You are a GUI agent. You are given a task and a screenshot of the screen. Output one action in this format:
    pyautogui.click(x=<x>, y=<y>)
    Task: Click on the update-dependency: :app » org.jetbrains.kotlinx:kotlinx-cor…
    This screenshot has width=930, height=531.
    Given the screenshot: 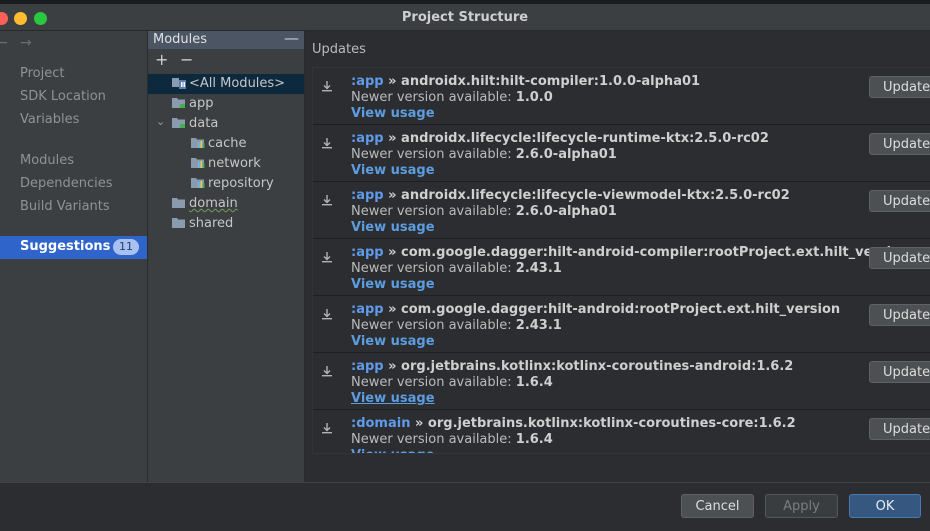 What is the action you would take?
    pyautogui.click(x=572, y=366)
    